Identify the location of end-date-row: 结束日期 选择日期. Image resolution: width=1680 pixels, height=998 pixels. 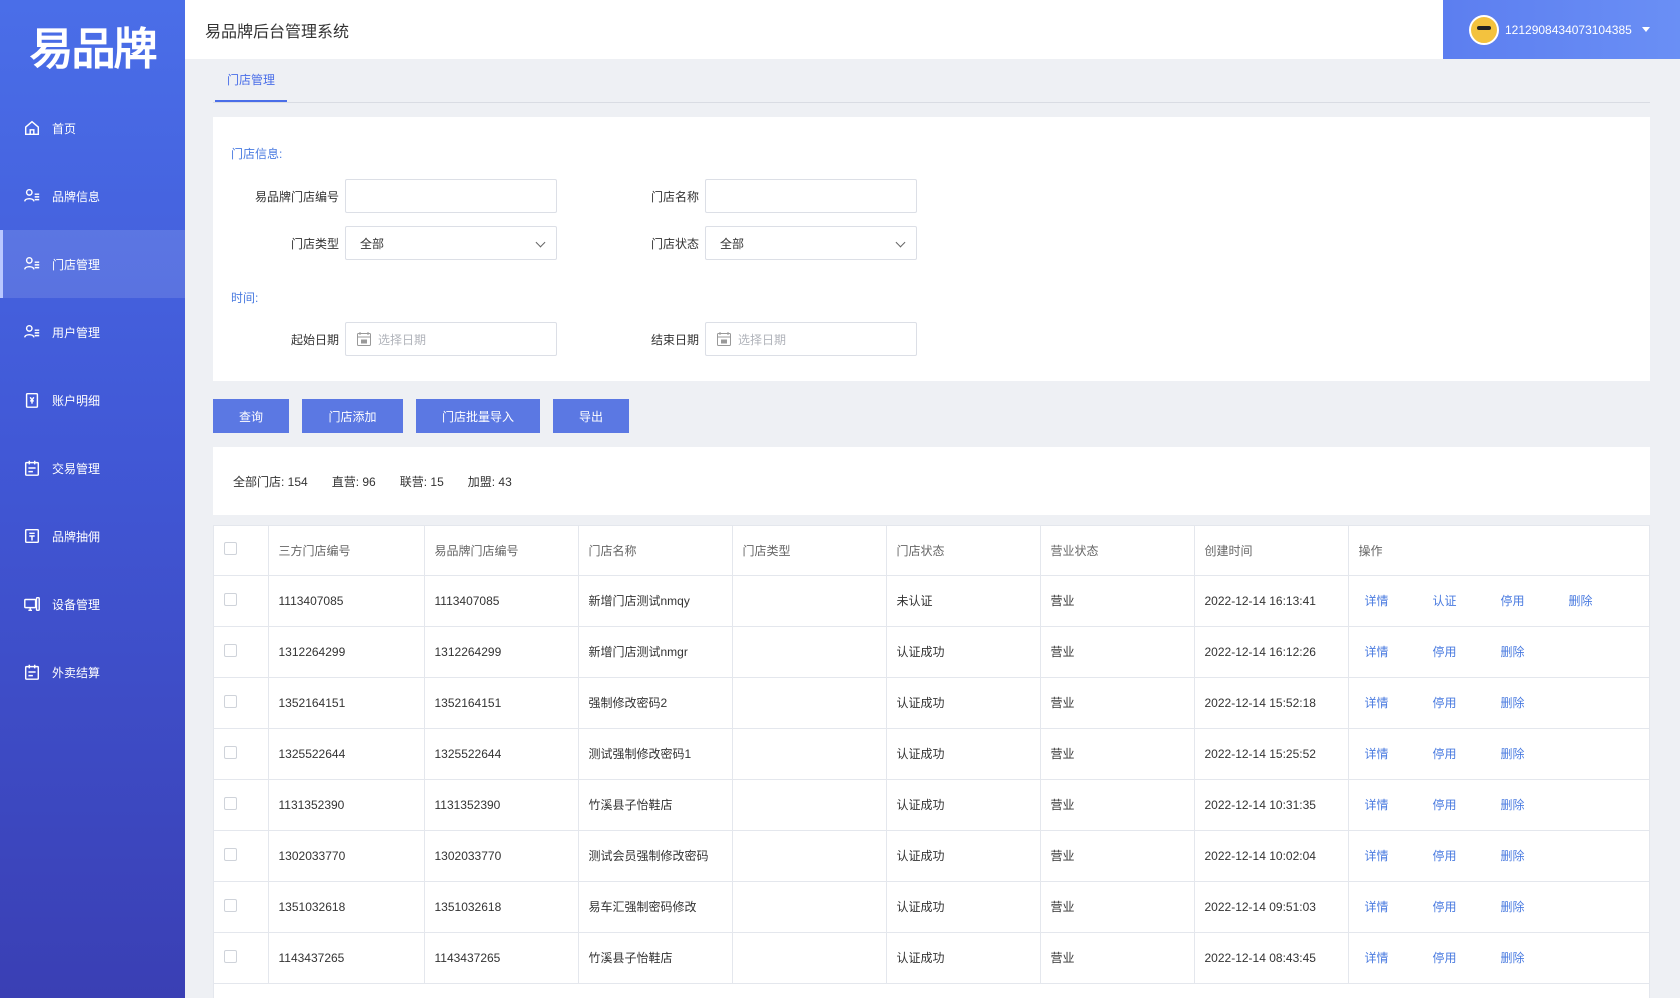
(761, 339).